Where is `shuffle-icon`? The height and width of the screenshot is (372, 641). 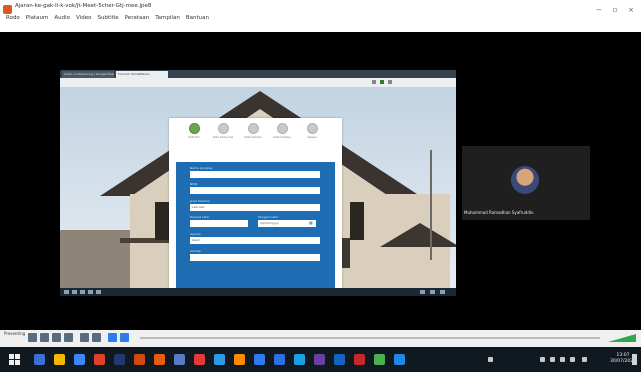 shuffle-icon is located at coordinates (124, 337).